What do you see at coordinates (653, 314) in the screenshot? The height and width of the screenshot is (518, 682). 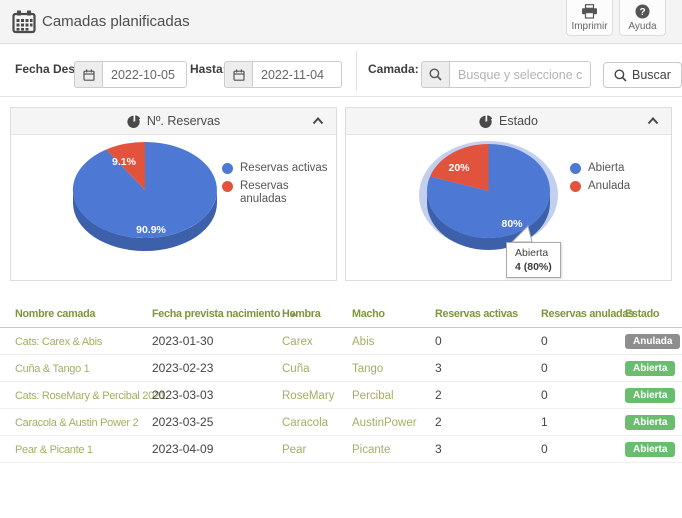 I see `col-header-estado: Estado` at bounding box center [653, 314].